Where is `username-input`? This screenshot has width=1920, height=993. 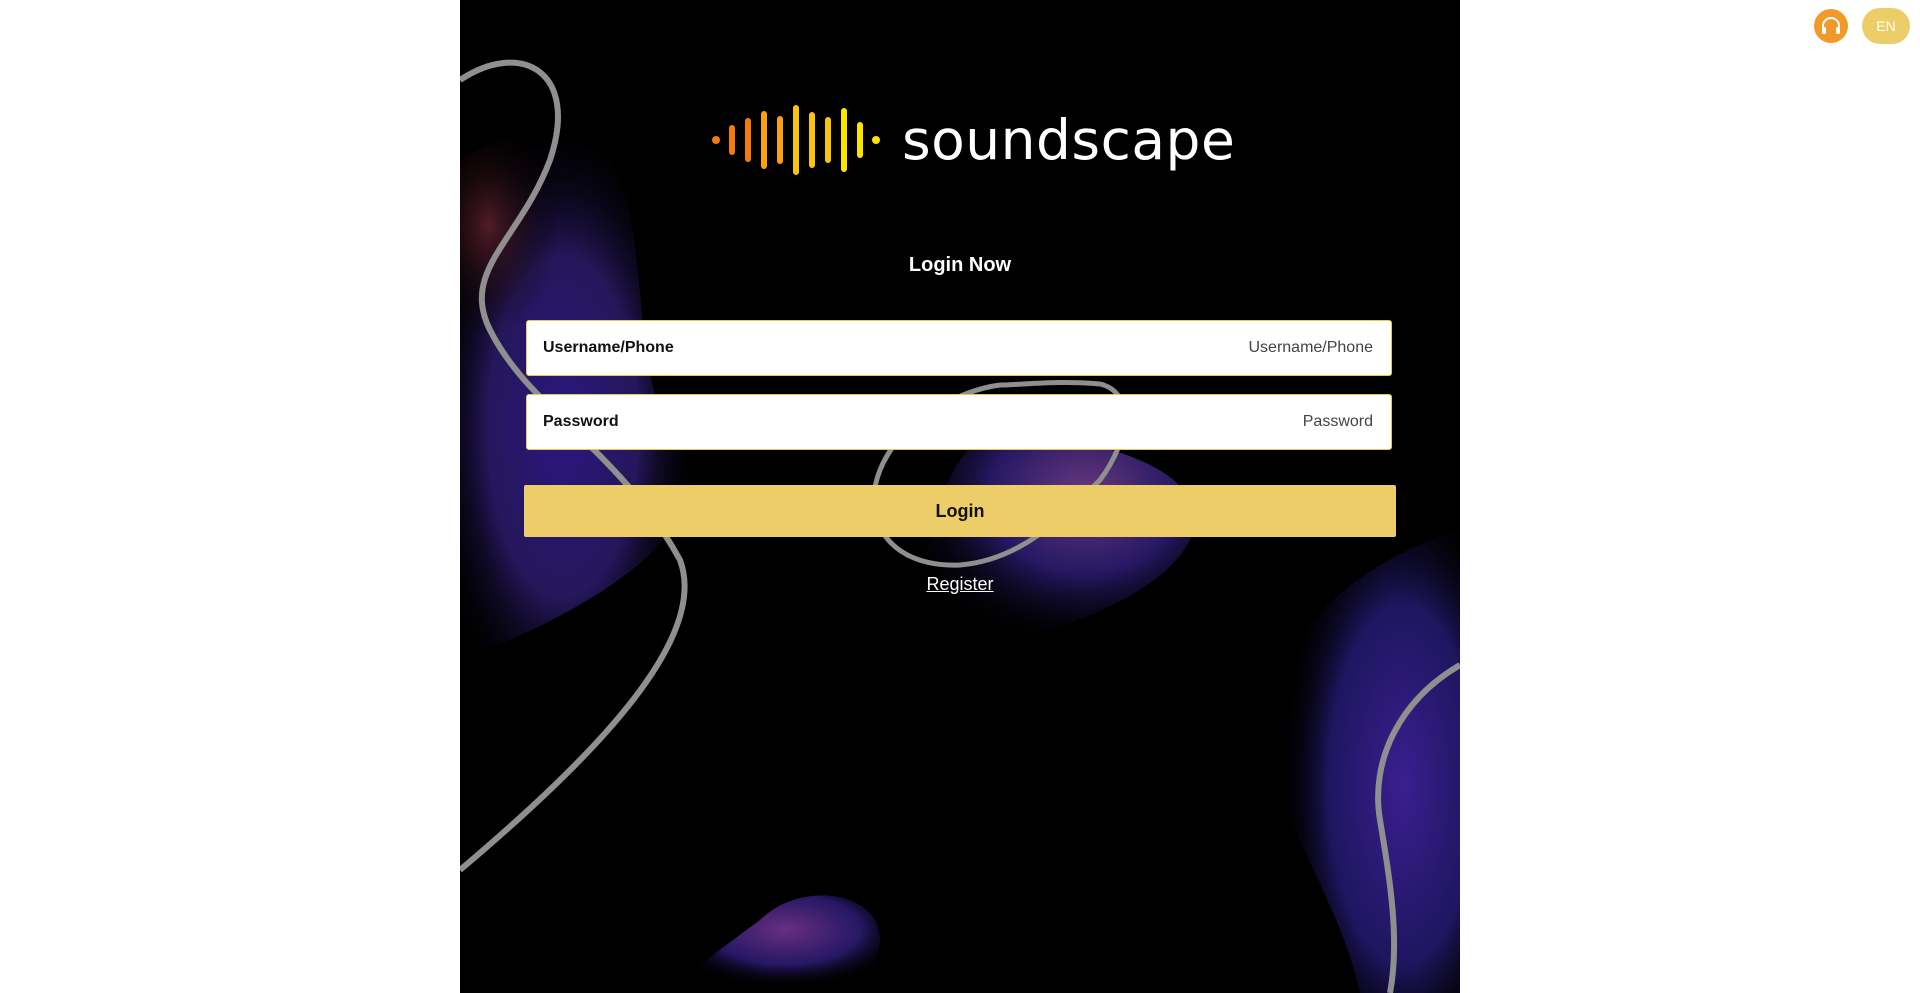 username-input is located at coordinates (1024, 348).